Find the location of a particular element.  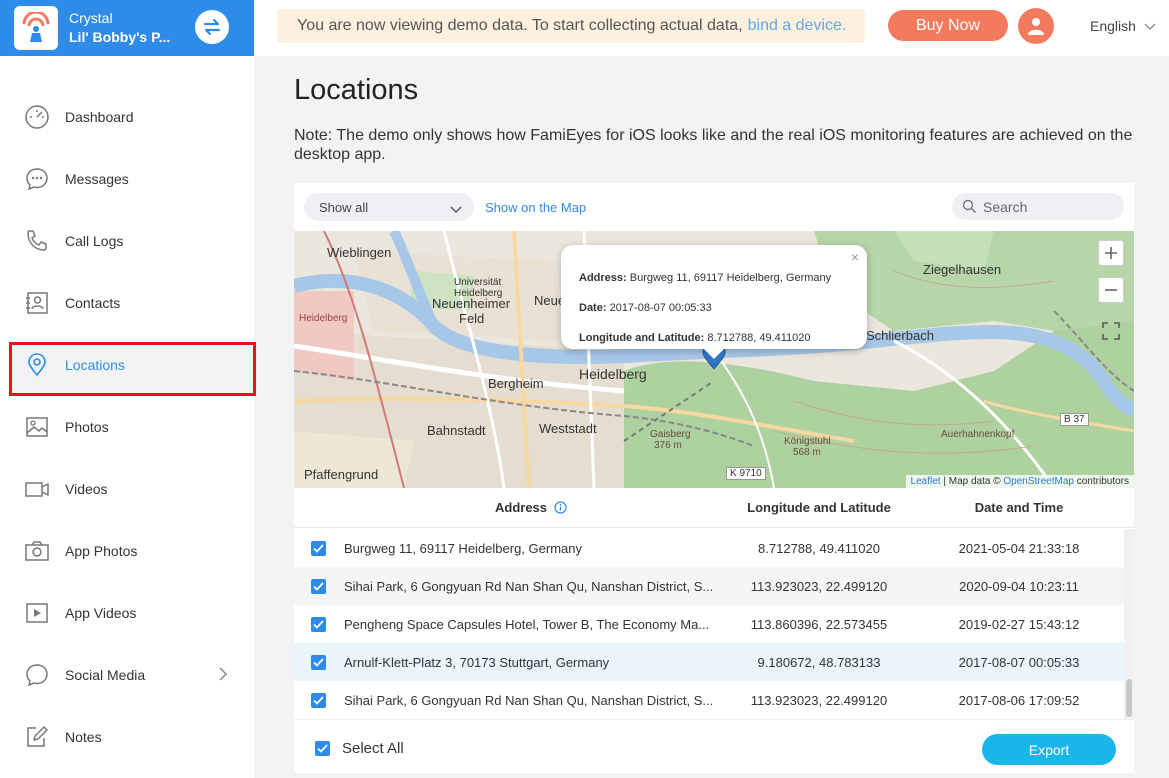

fullscreen-icon is located at coordinates (1111, 331).